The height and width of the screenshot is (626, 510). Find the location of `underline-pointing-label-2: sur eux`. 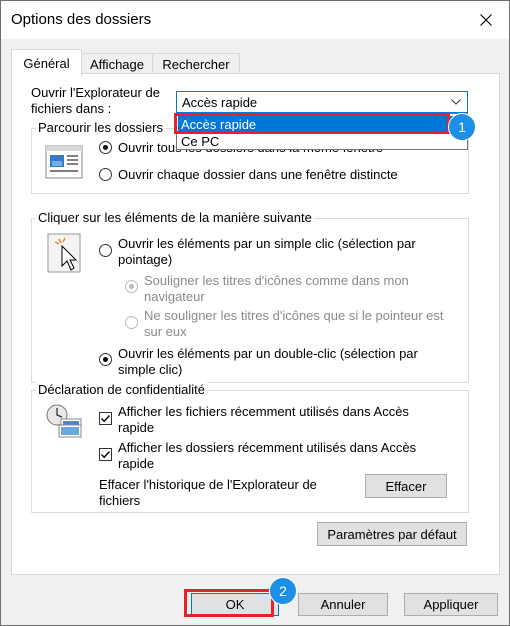

underline-pointing-label-2: sur eux is located at coordinates (165, 331).